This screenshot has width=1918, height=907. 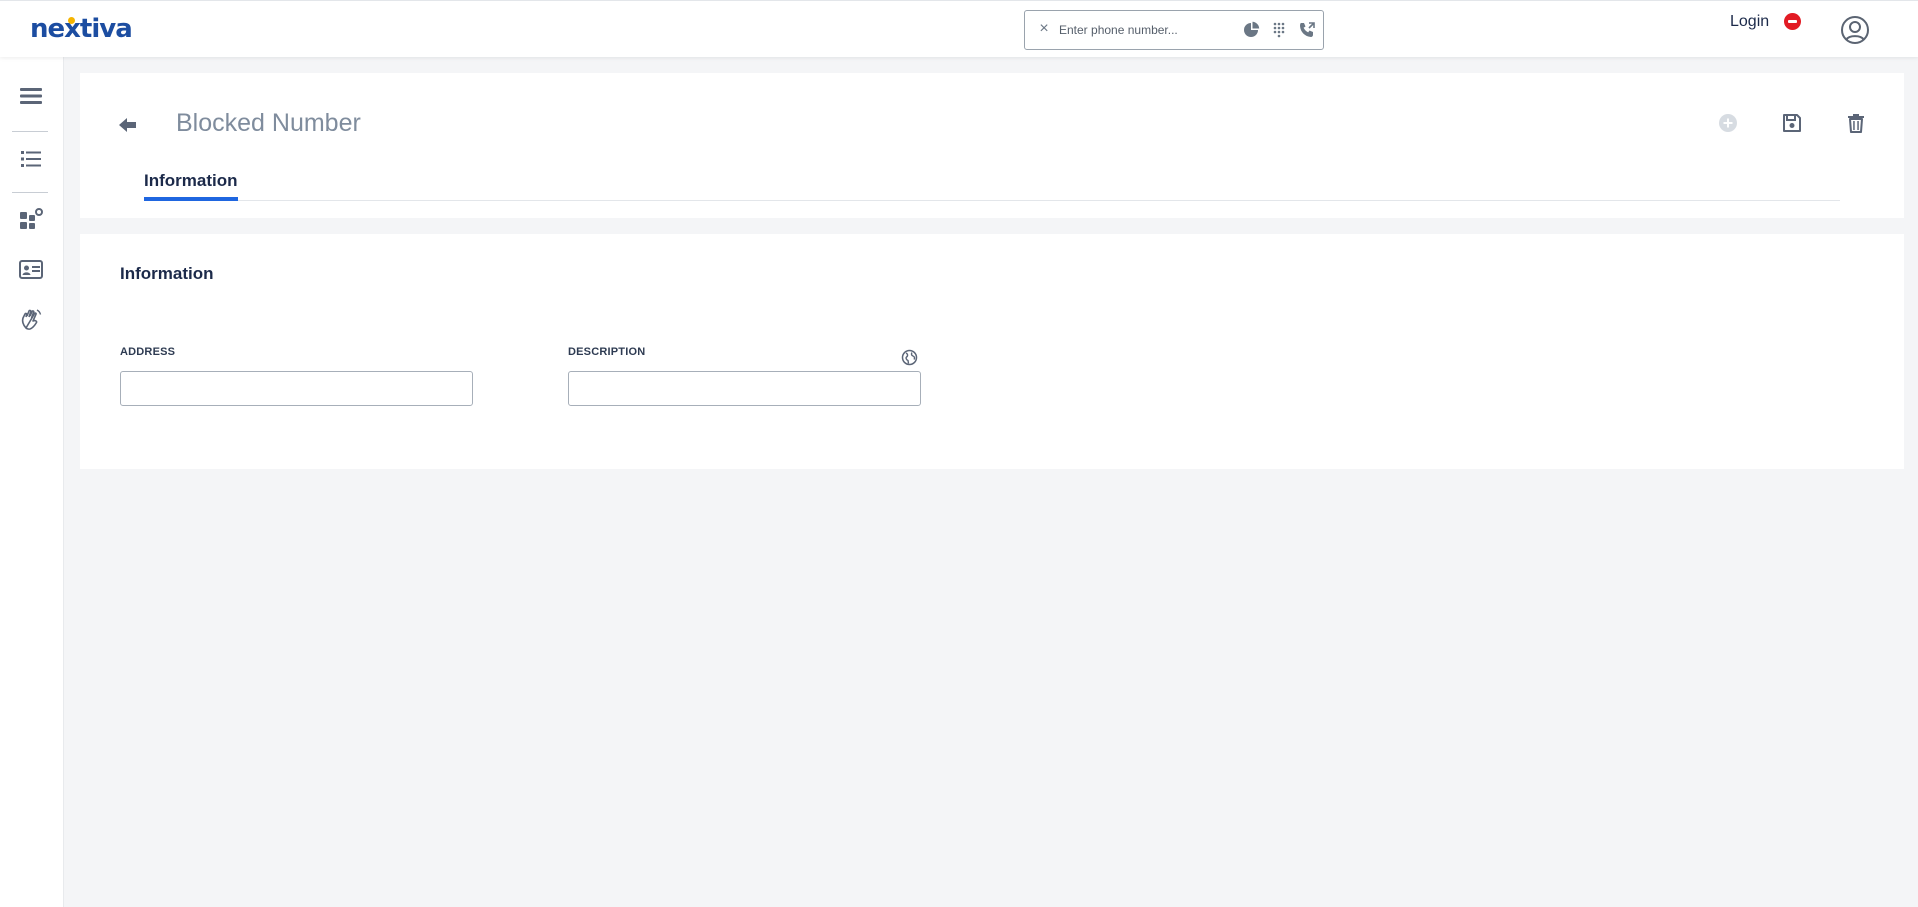 I want to click on status-indicator-icon, so click(x=1792, y=21).